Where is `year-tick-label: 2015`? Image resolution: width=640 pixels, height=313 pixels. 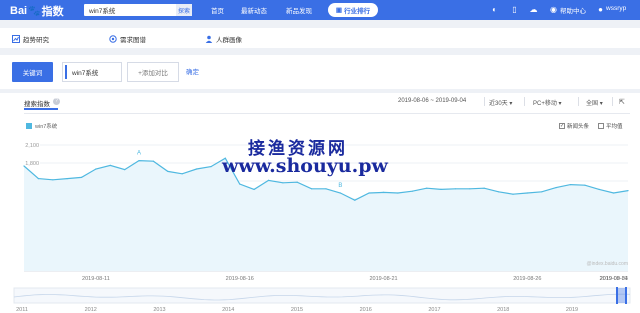
year-tick-label: 2015 is located at coordinates (297, 310).